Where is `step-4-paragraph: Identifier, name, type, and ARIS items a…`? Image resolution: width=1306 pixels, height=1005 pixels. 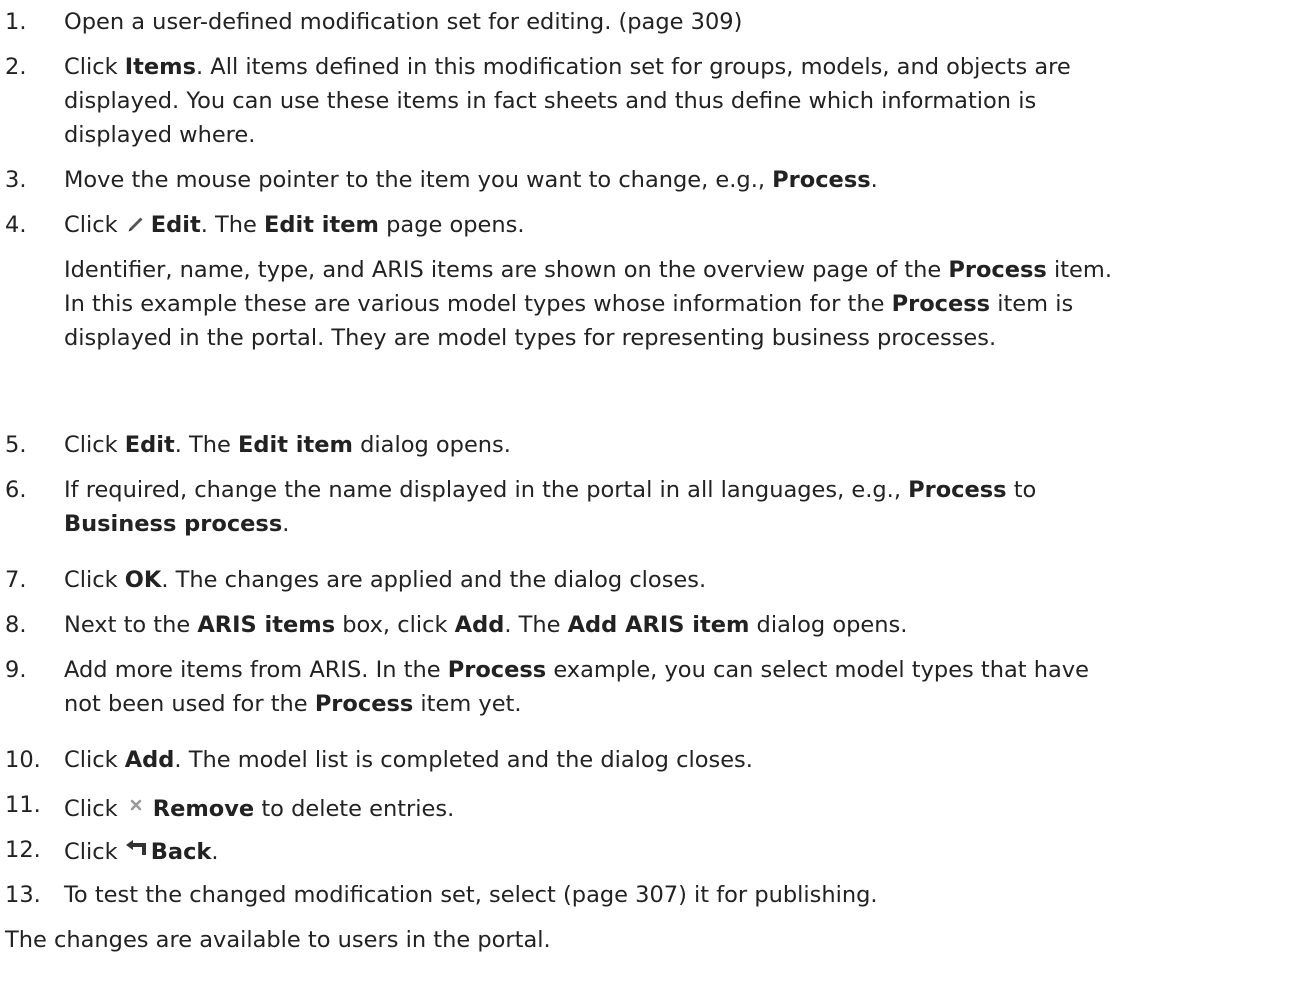
step-4-paragraph: Identifier, name, type, and ARIS items a… is located at coordinates (588, 304).